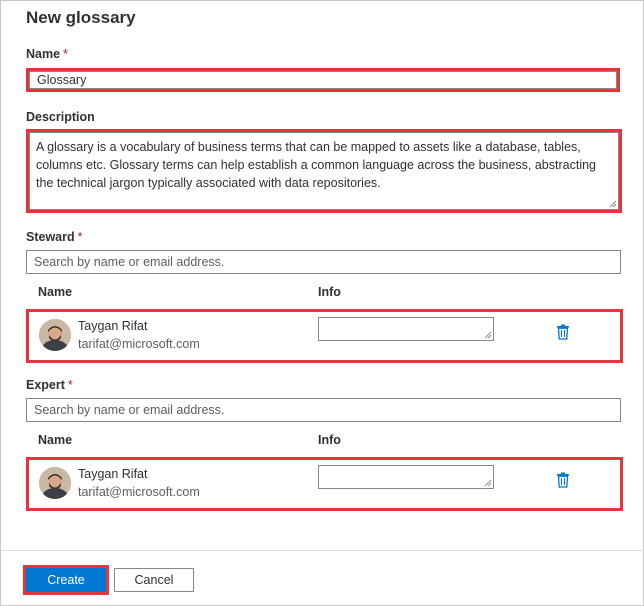 Image resolution: width=644 pixels, height=606 pixels. Describe the element at coordinates (563, 332) in the screenshot. I see `steward-delete-trash-icon` at that location.